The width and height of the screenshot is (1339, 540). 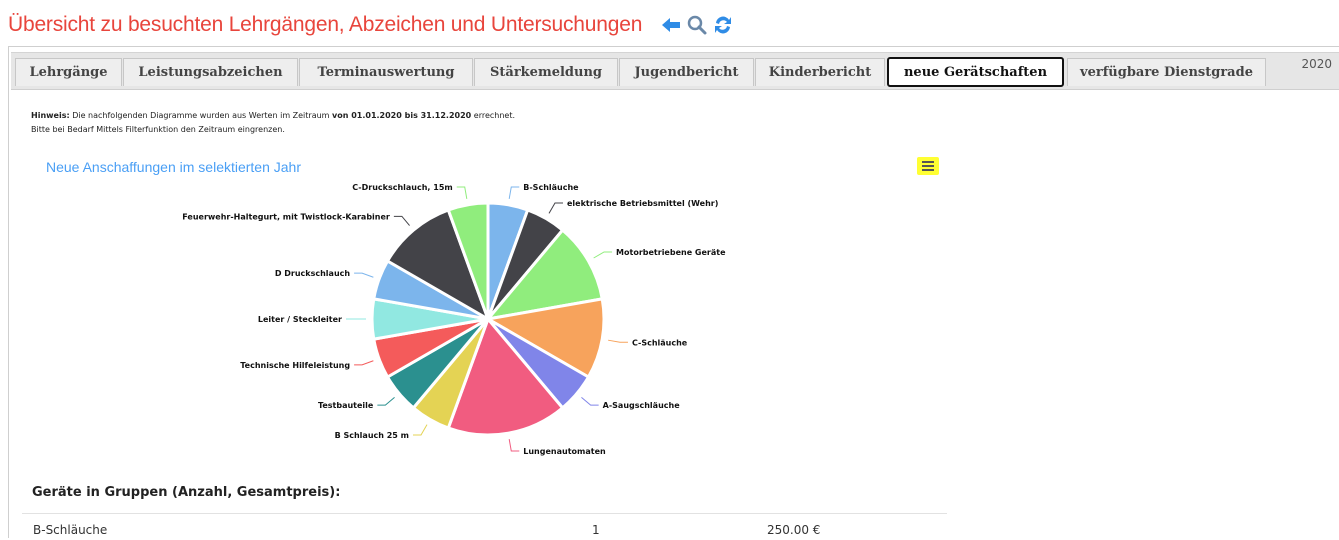 I want to click on pie-label: B-Schläuche, so click(x=551, y=187).